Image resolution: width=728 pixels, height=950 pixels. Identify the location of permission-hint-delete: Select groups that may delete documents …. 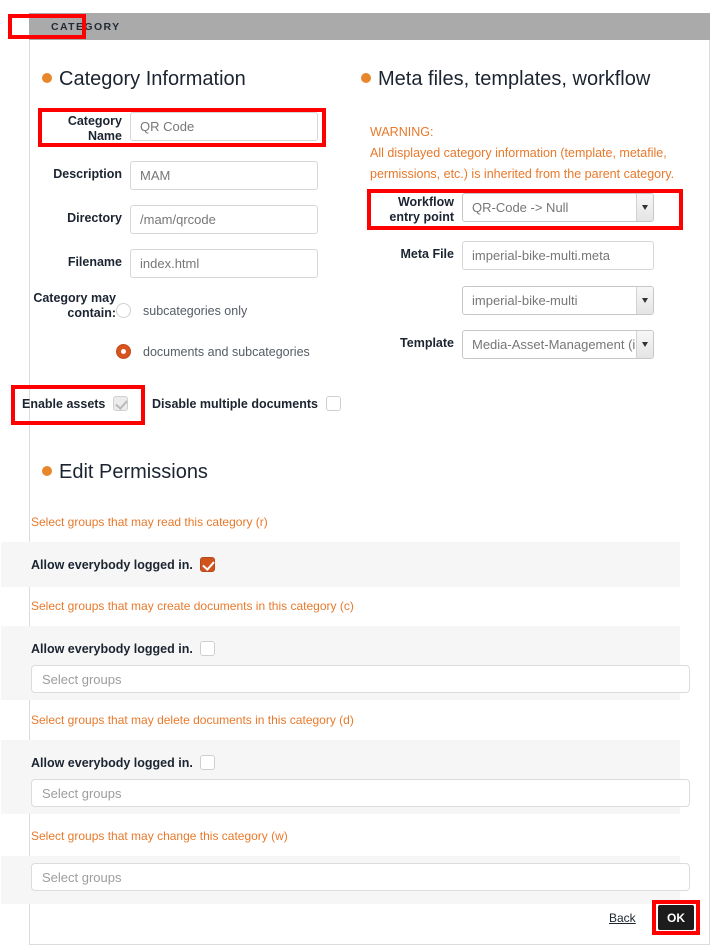
(192, 720).